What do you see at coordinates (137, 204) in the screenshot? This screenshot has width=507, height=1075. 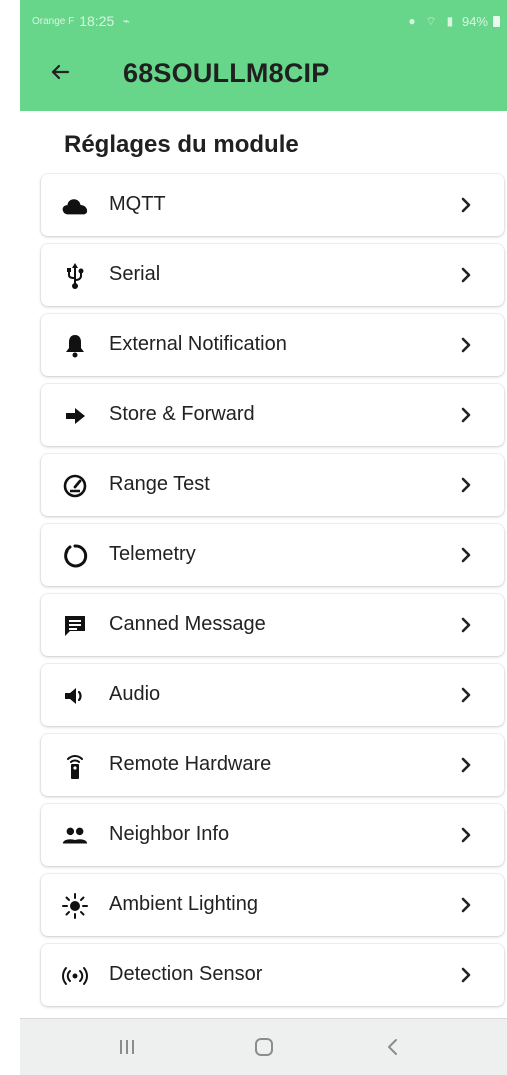 I see `settings-item-label: MQTT` at bounding box center [137, 204].